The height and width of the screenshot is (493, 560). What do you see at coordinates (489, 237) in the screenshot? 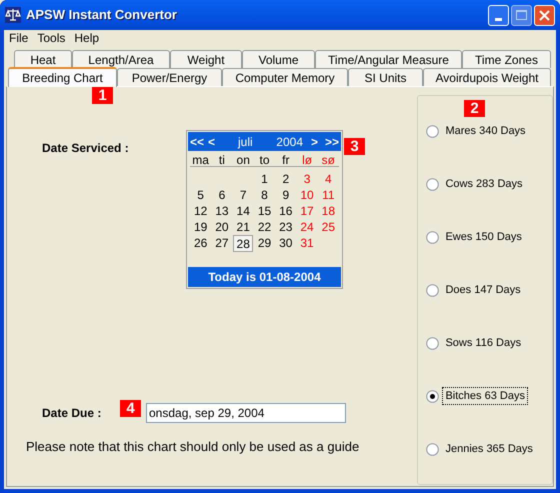
I see `radio-option: Ewes 150 Days` at bounding box center [489, 237].